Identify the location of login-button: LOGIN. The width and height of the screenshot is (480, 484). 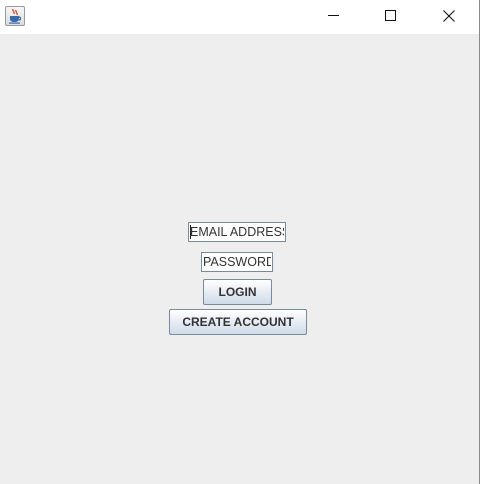
(237, 292).